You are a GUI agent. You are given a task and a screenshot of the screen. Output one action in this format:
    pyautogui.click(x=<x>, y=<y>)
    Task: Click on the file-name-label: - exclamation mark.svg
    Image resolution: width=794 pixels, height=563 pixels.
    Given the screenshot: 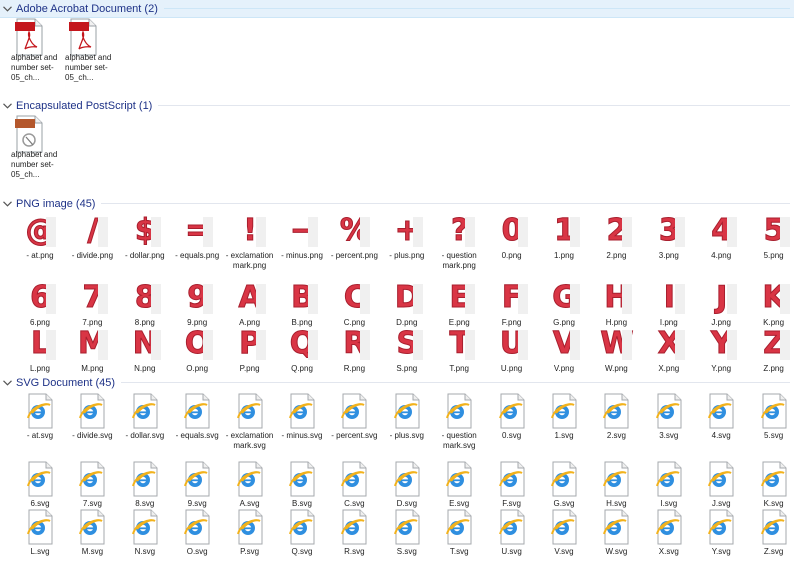 What is the action you would take?
    pyautogui.click(x=249, y=440)
    